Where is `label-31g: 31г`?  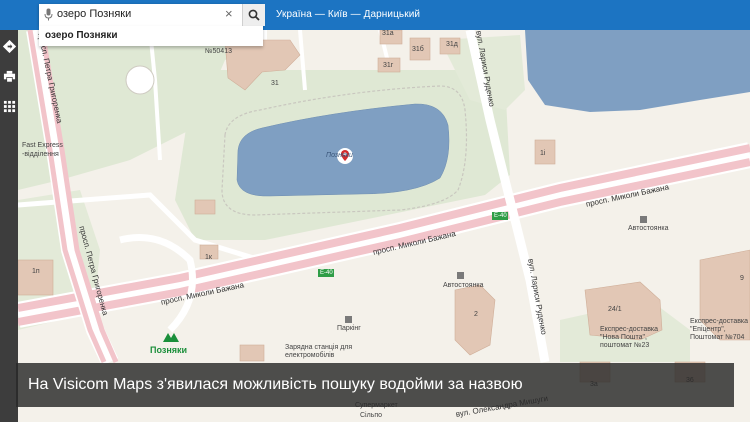
label-31g: 31г is located at coordinates (388, 65).